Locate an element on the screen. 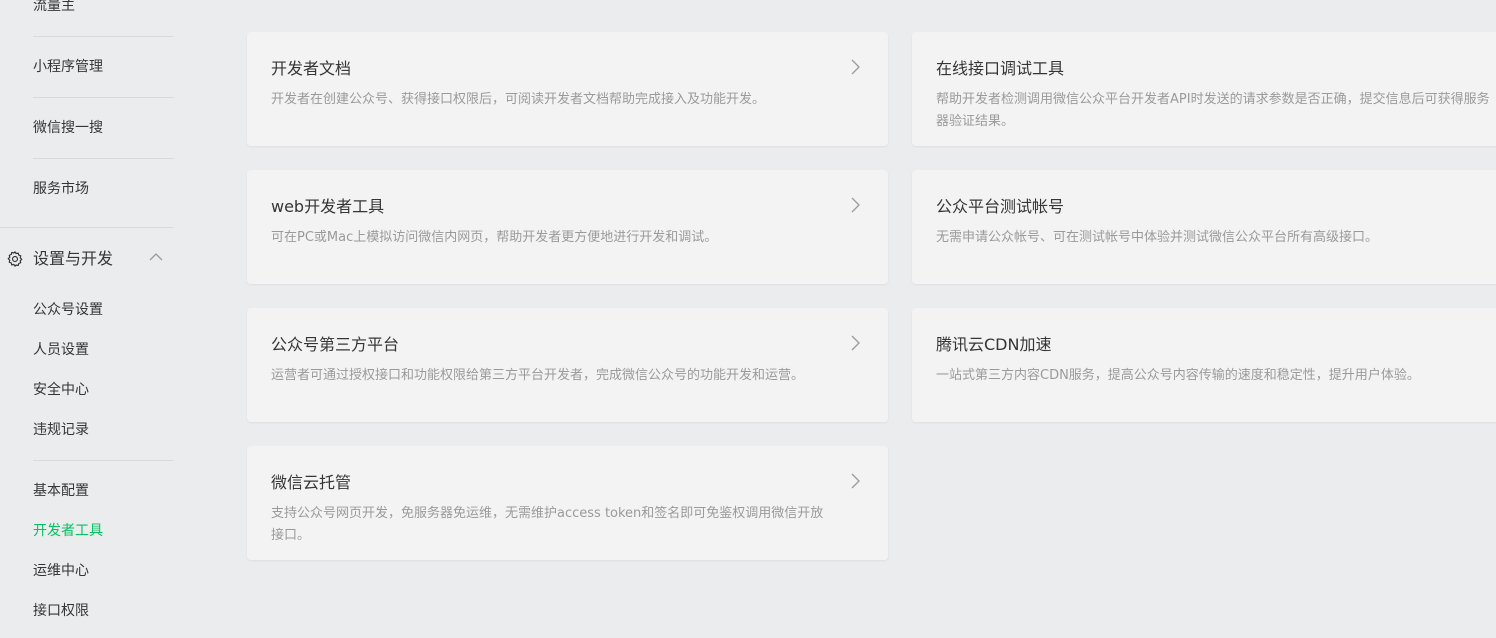 Image resolution: width=1496 pixels, height=638 pixels. card-title: 开发者文档 is located at coordinates (311, 68).